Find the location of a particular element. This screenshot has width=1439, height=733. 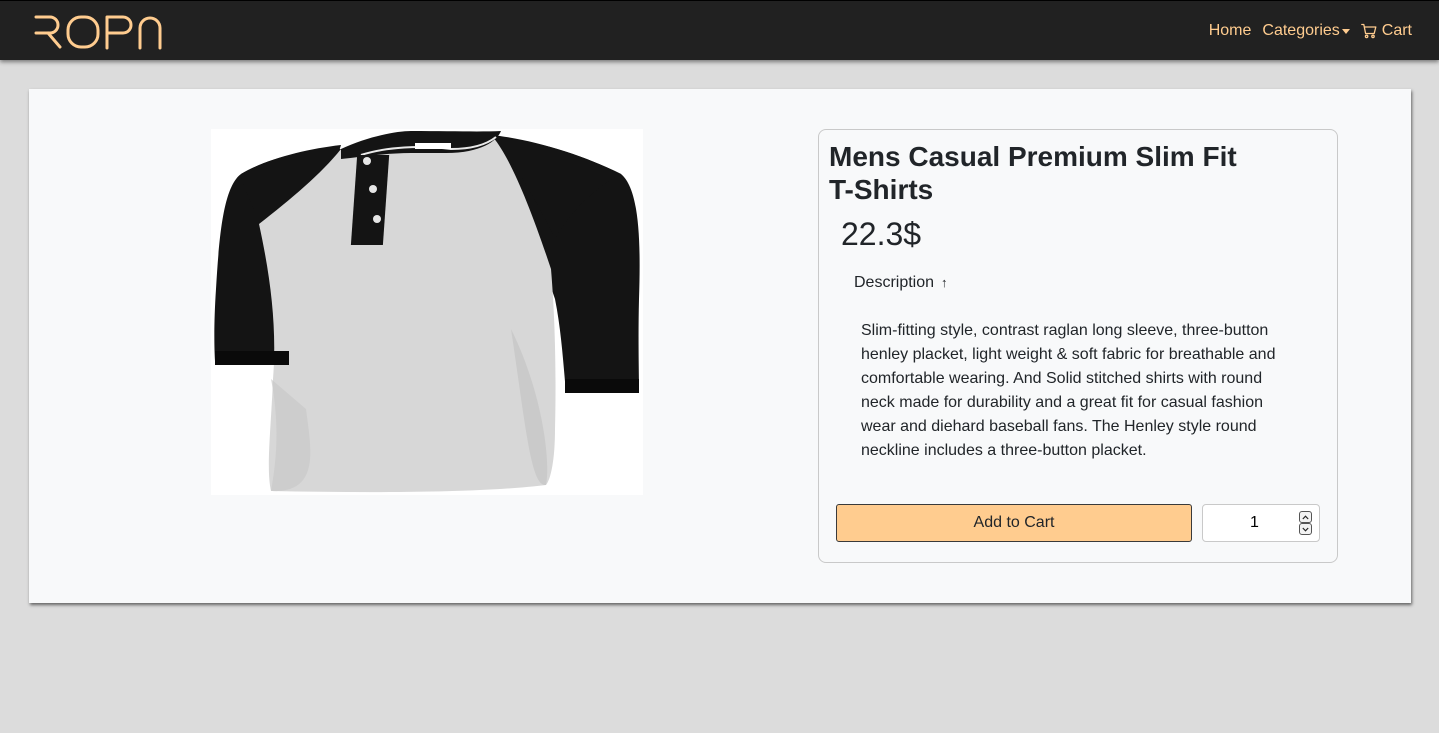

tshirt-image-icon is located at coordinates (427, 312).